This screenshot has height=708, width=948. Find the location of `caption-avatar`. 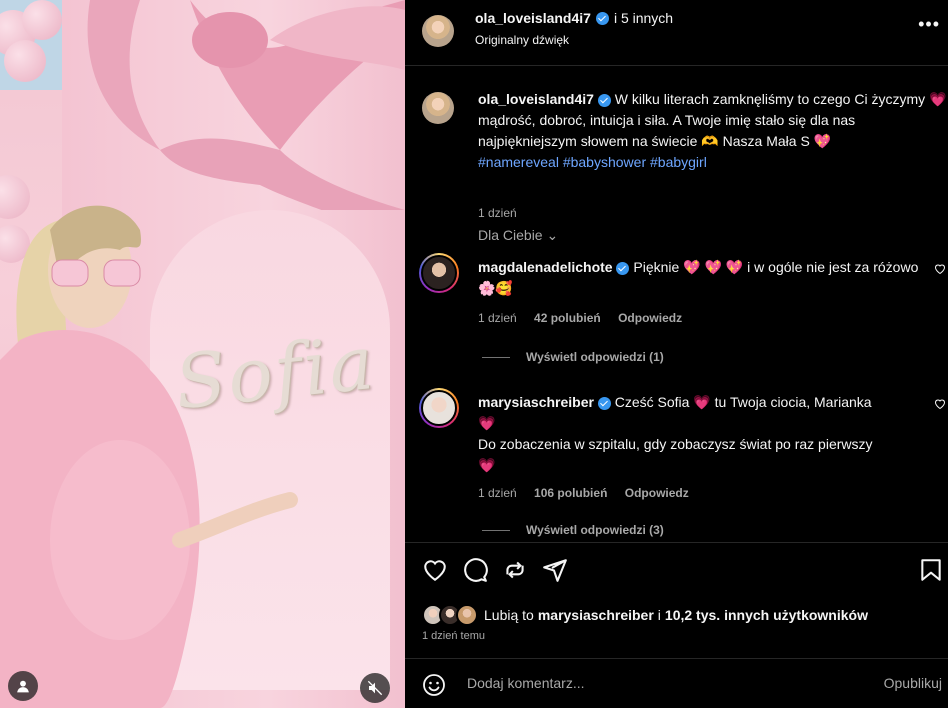

caption-avatar is located at coordinates (438, 108).